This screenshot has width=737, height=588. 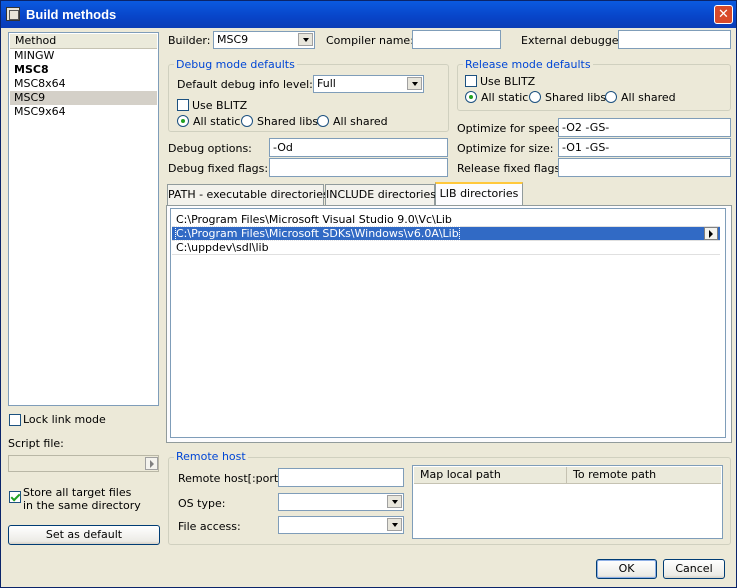 I want to click on close-button: ✕, so click(x=723, y=14).